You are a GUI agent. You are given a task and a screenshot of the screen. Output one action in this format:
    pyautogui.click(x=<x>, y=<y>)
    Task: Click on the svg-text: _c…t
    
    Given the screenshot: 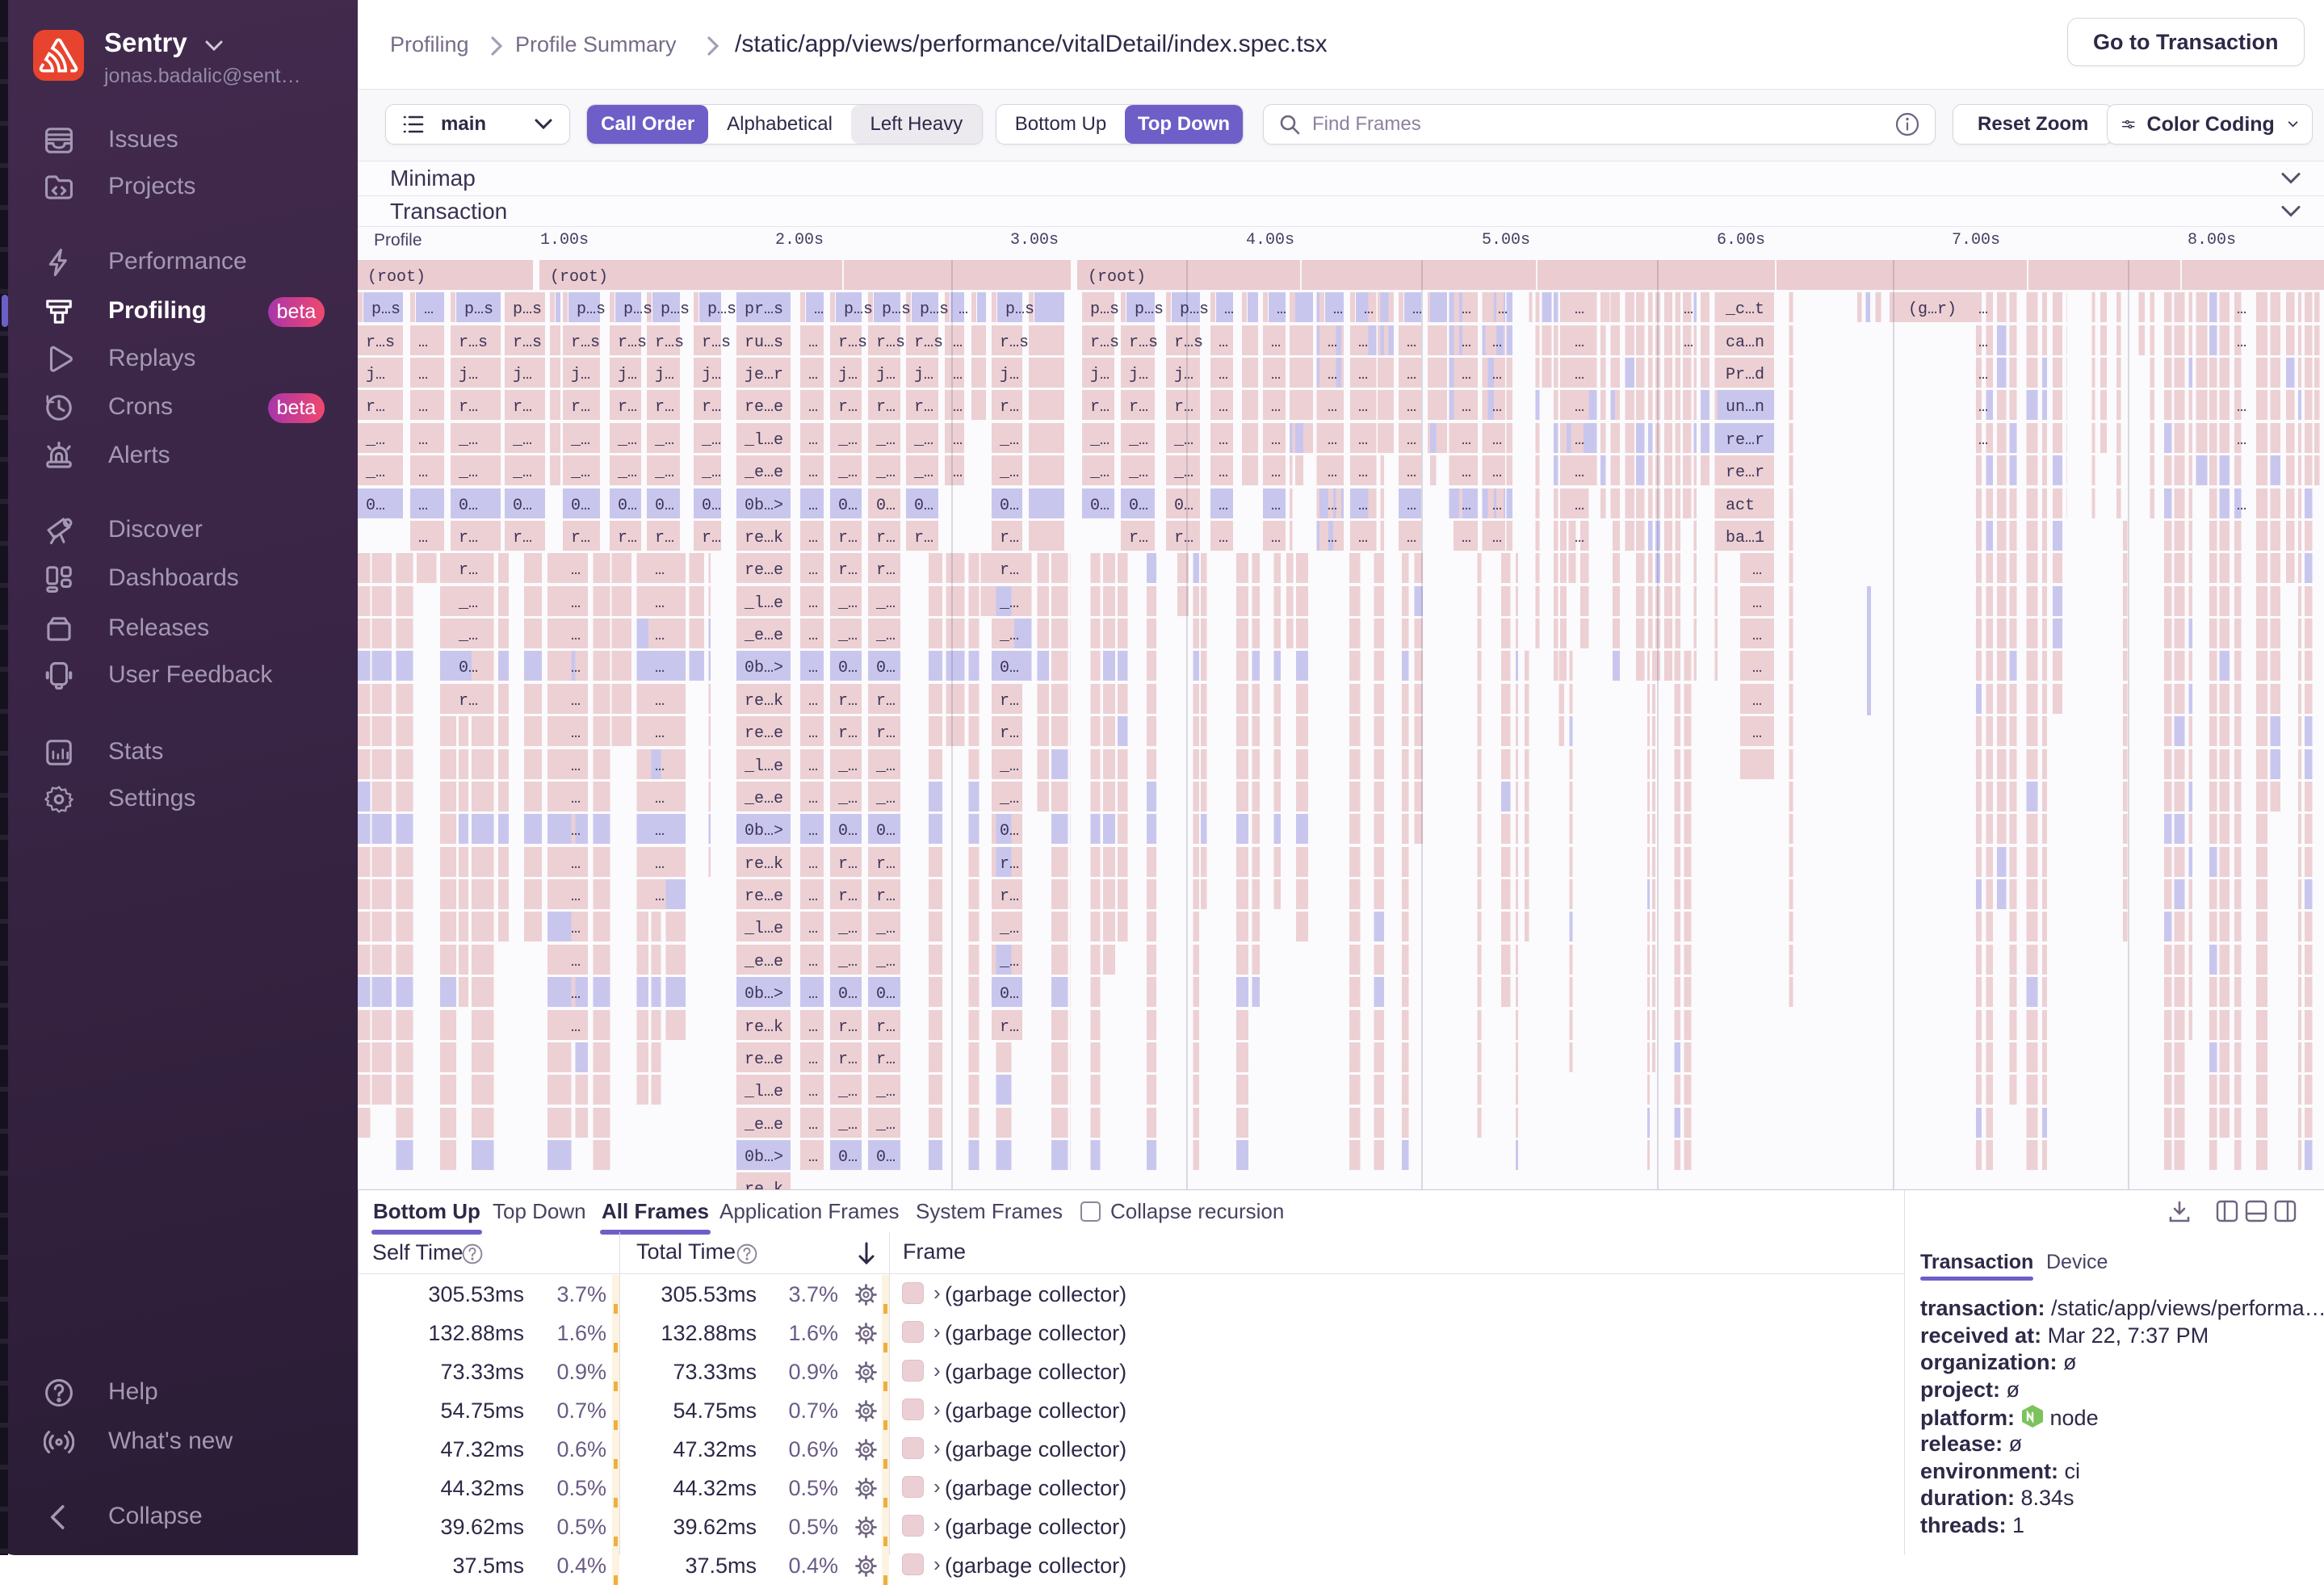 What is the action you would take?
    pyautogui.click(x=1744, y=309)
    